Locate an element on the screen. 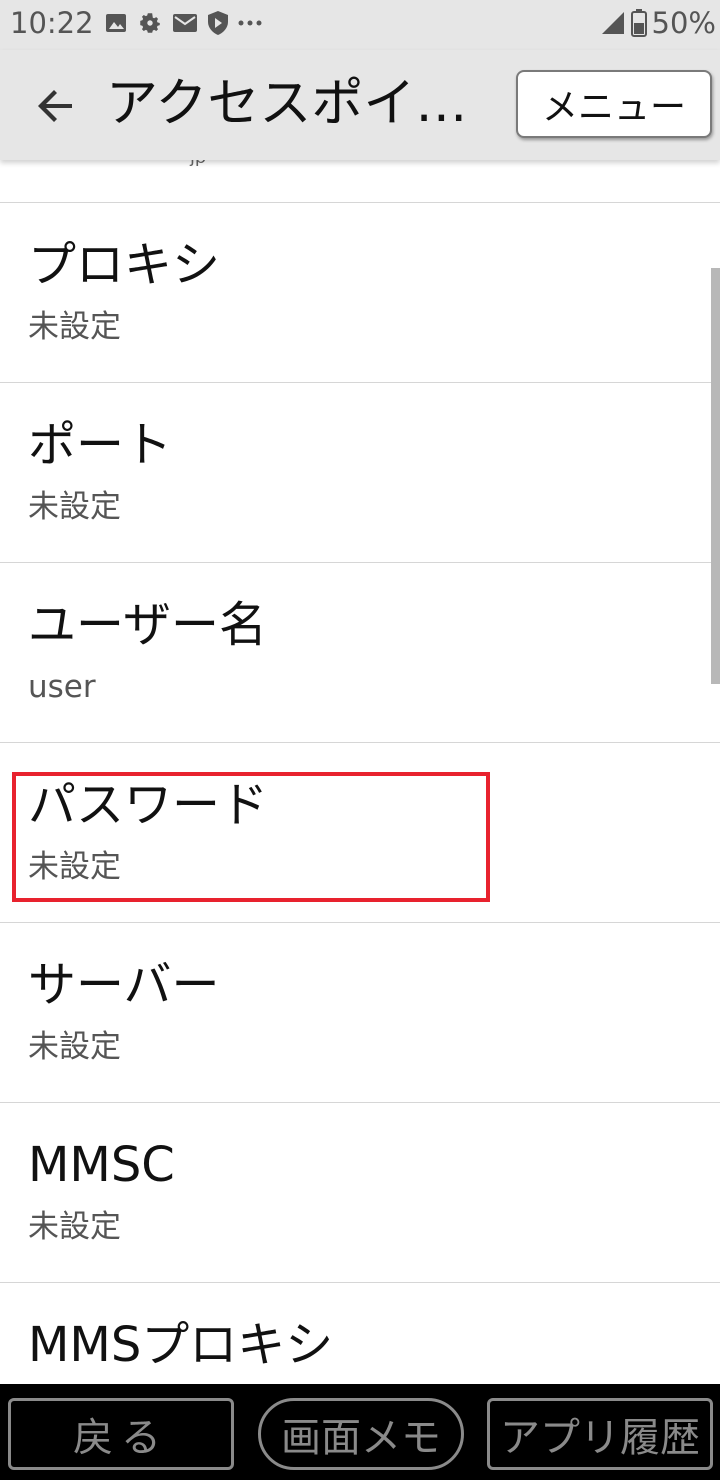 This screenshot has width=720, height=1480. item-title: ユーザー名 is located at coordinates (148, 625).